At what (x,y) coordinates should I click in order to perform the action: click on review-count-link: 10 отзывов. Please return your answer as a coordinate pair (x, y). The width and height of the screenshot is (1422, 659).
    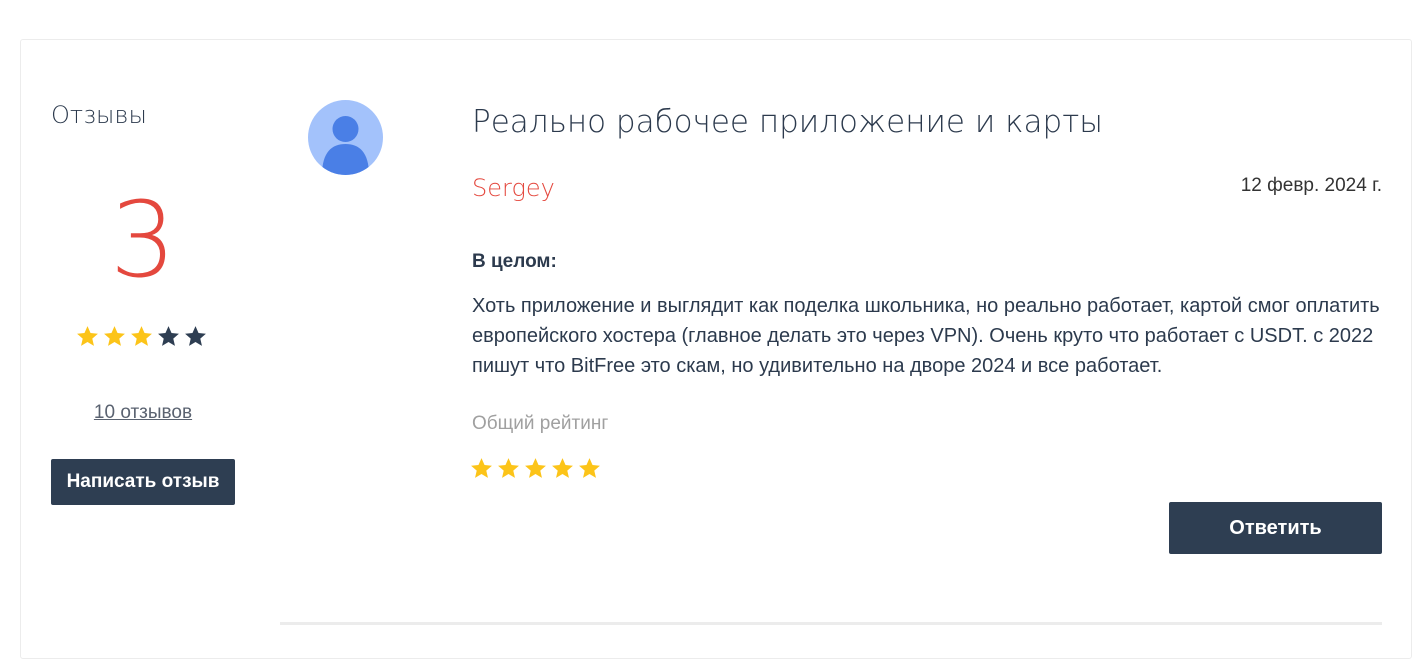
    Looking at the image, I should click on (143, 413).